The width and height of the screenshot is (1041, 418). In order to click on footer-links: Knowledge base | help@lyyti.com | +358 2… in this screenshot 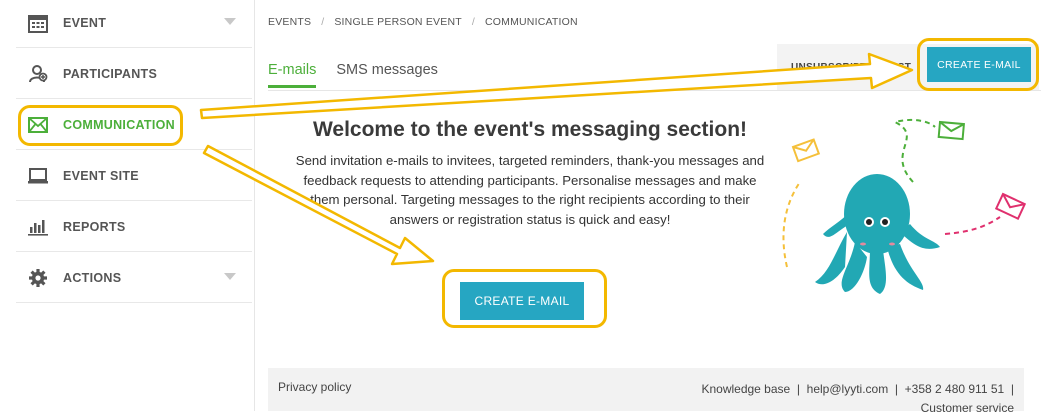, I will do `click(857, 398)`.